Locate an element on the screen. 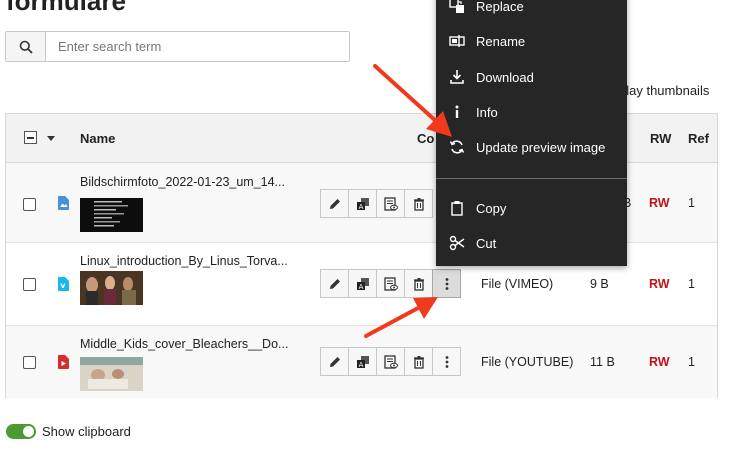 This screenshot has width=732, height=453. download-icon is located at coordinates (457, 77).